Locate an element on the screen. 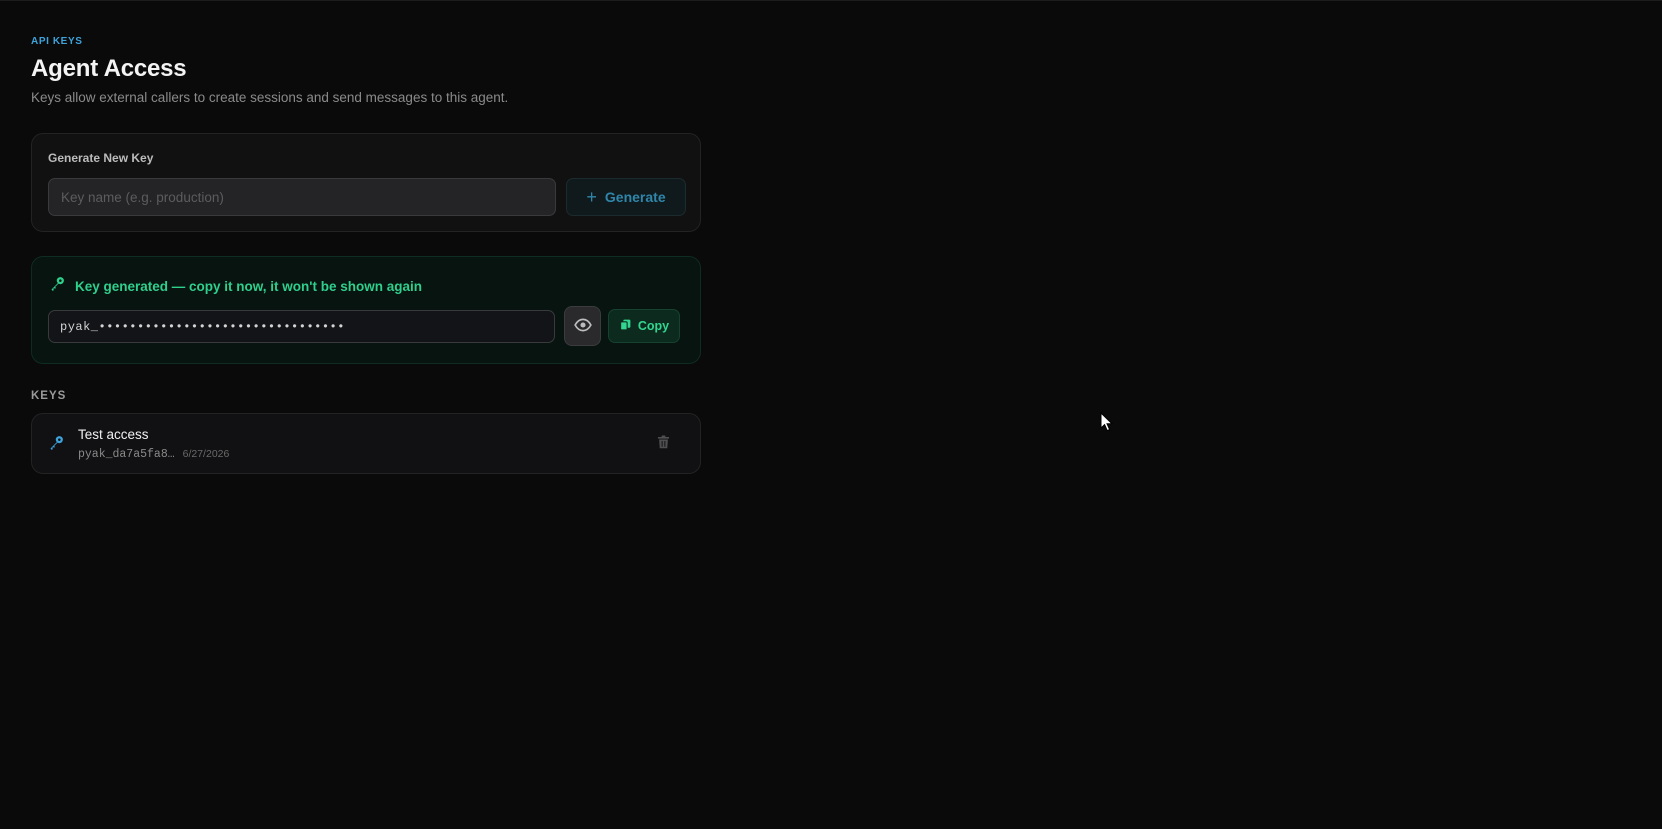  generate-key-label: Generate New Key is located at coordinates (101, 158).